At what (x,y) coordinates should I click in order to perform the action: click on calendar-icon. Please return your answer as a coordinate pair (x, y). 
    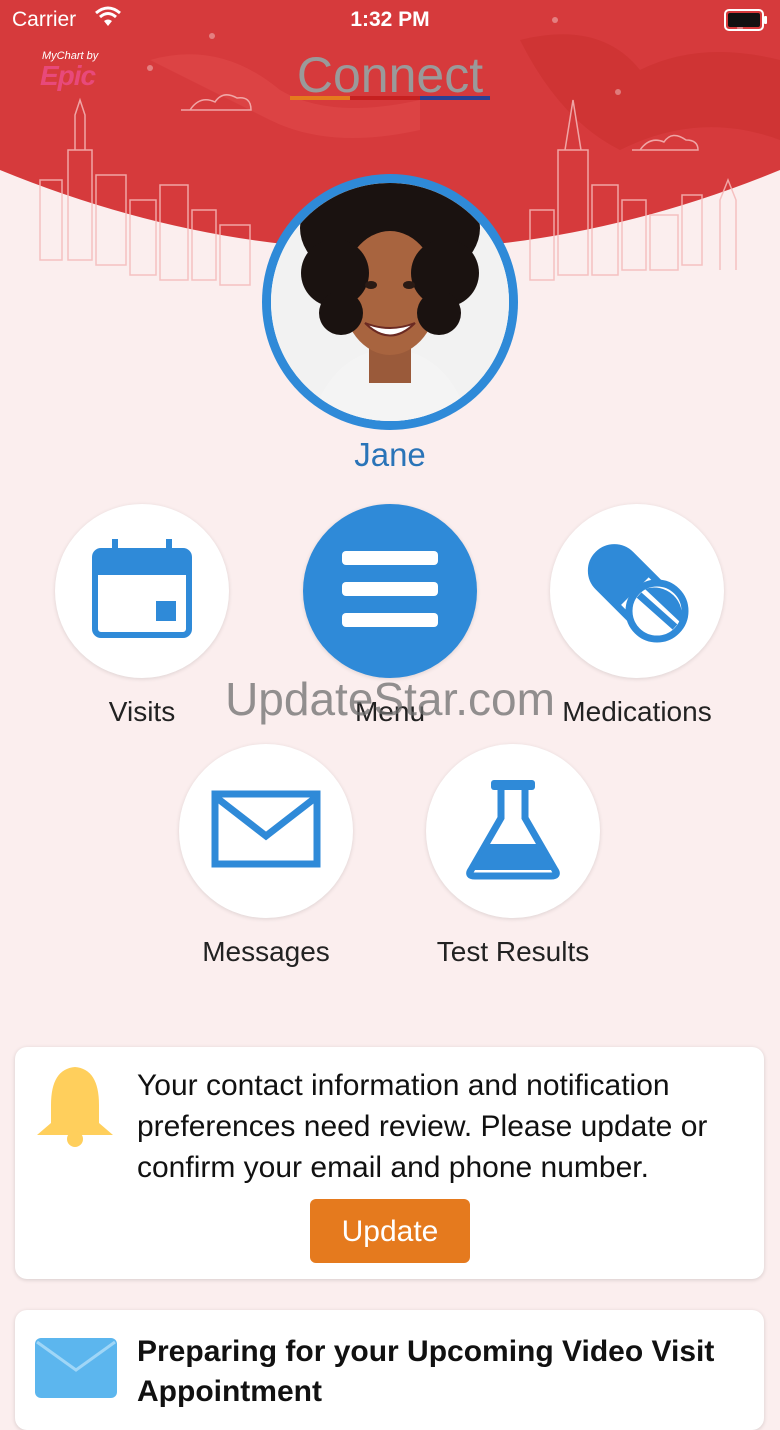
    Looking at the image, I should click on (142, 591).